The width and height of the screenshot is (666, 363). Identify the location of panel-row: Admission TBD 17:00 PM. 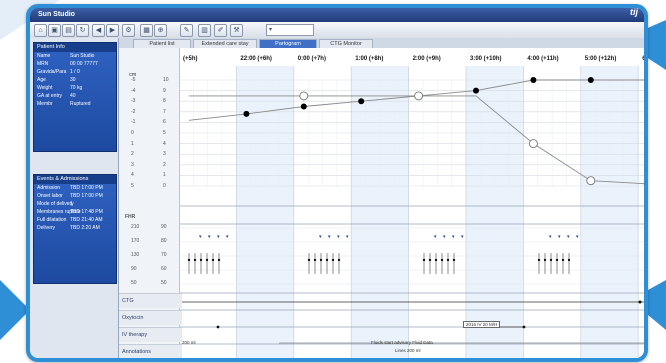
(75, 188).